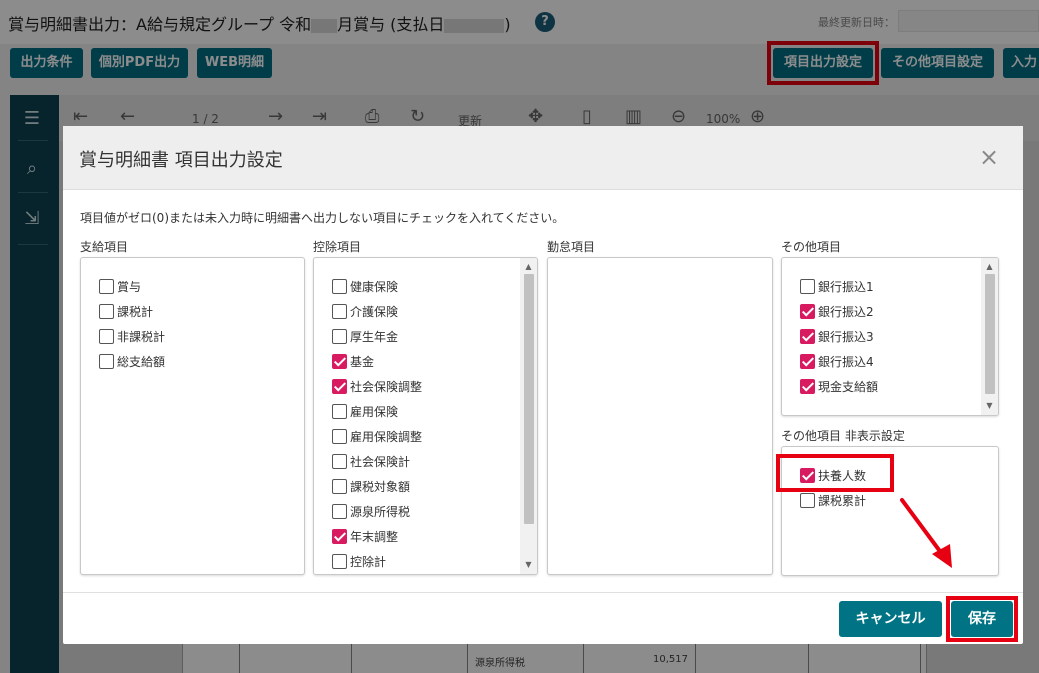  I want to click on checkbox-item: 課税対象額, so click(371, 487).